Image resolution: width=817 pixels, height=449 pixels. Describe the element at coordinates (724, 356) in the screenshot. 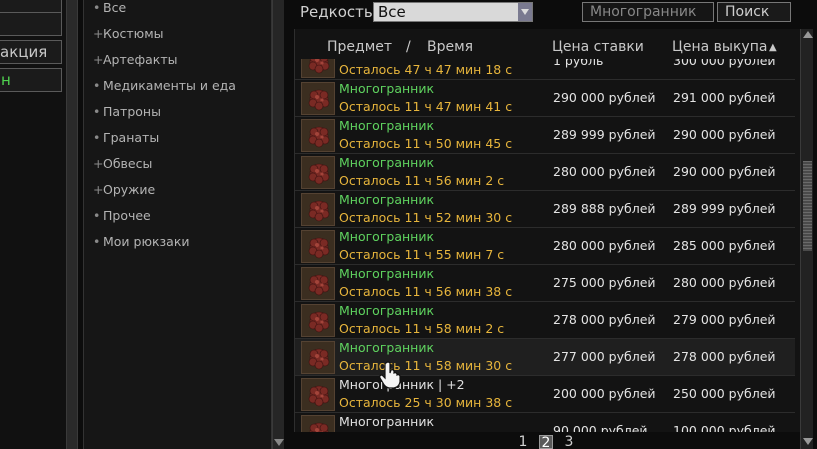

I see `buyout-price: 278 000 рублей` at that location.